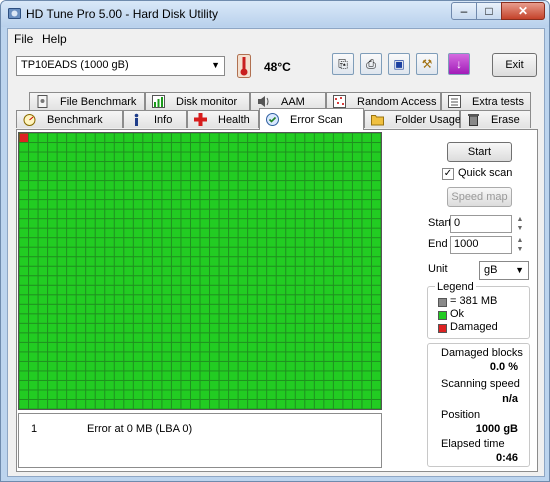  I want to click on minimize-button: –, so click(464, 11).